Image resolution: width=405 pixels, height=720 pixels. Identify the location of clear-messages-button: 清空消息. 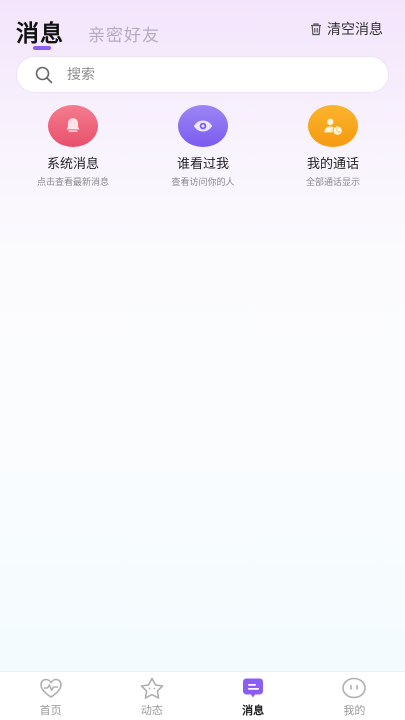
(346, 29).